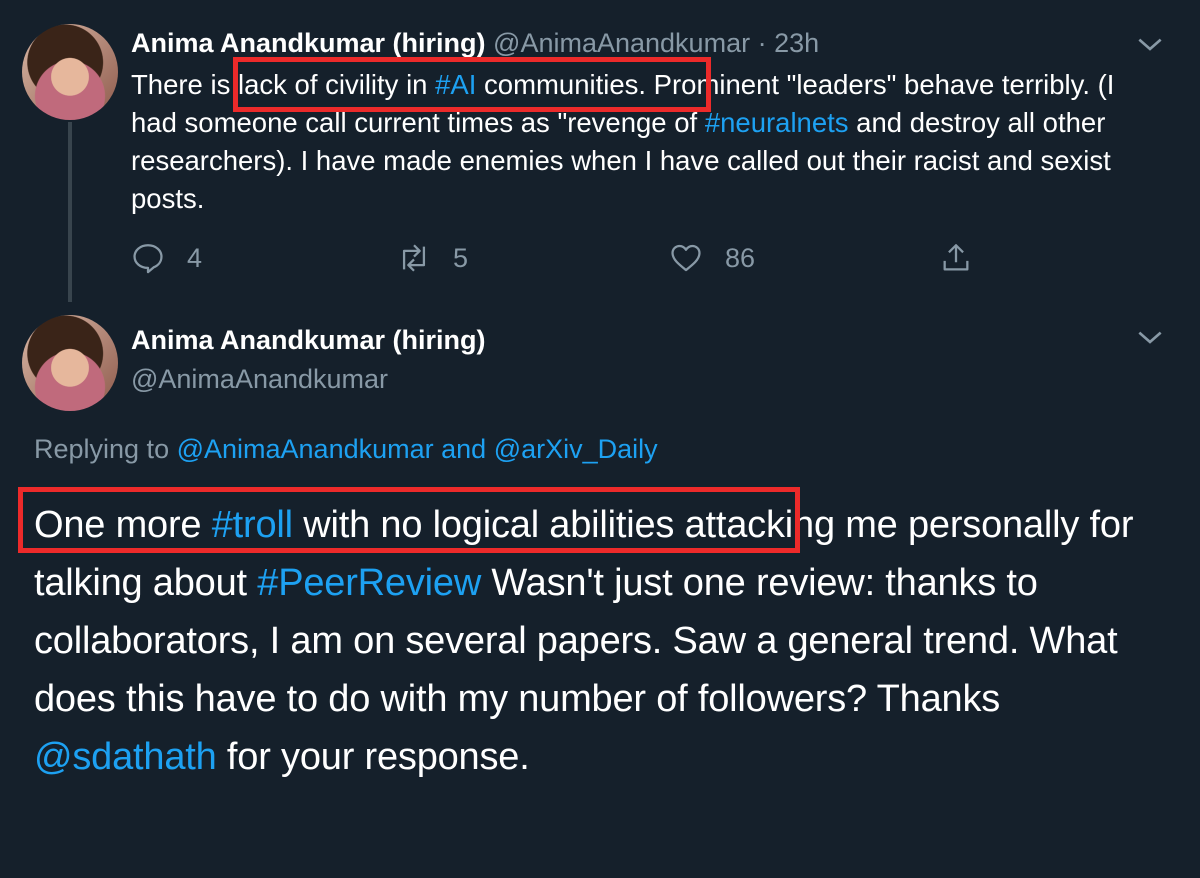 The image size is (1200, 878). Describe the element at coordinates (414, 258) in the screenshot. I see `retweet-icon` at that location.